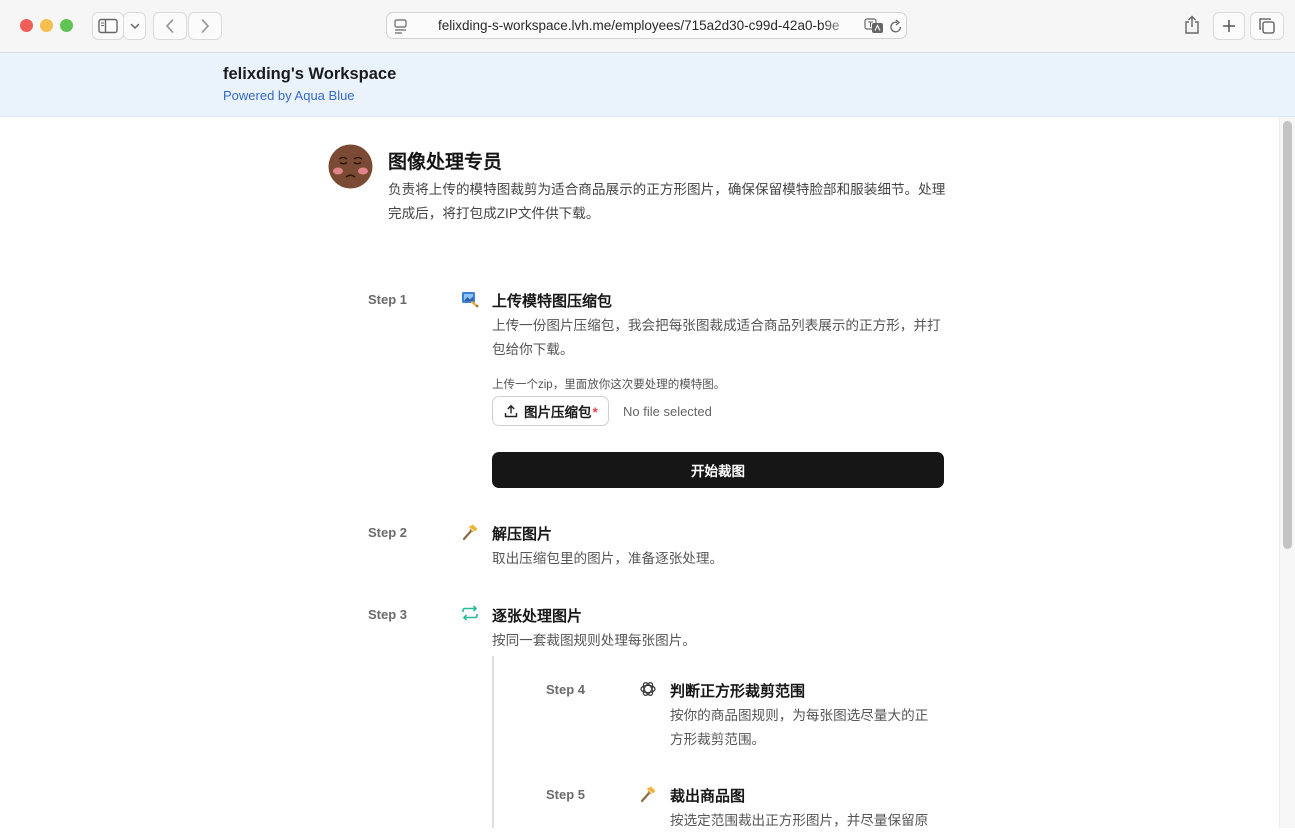  I want to click on step-3-label: Step 3, so click(388, 614).